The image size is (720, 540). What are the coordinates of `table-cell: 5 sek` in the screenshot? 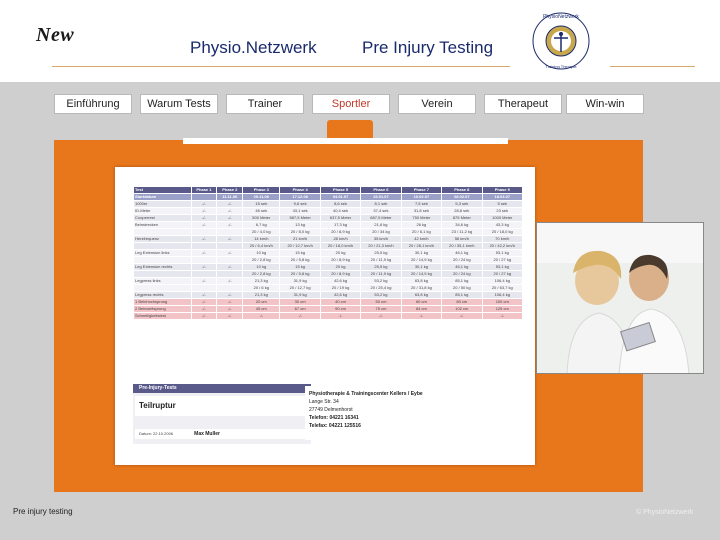 It's located at (502, 204).